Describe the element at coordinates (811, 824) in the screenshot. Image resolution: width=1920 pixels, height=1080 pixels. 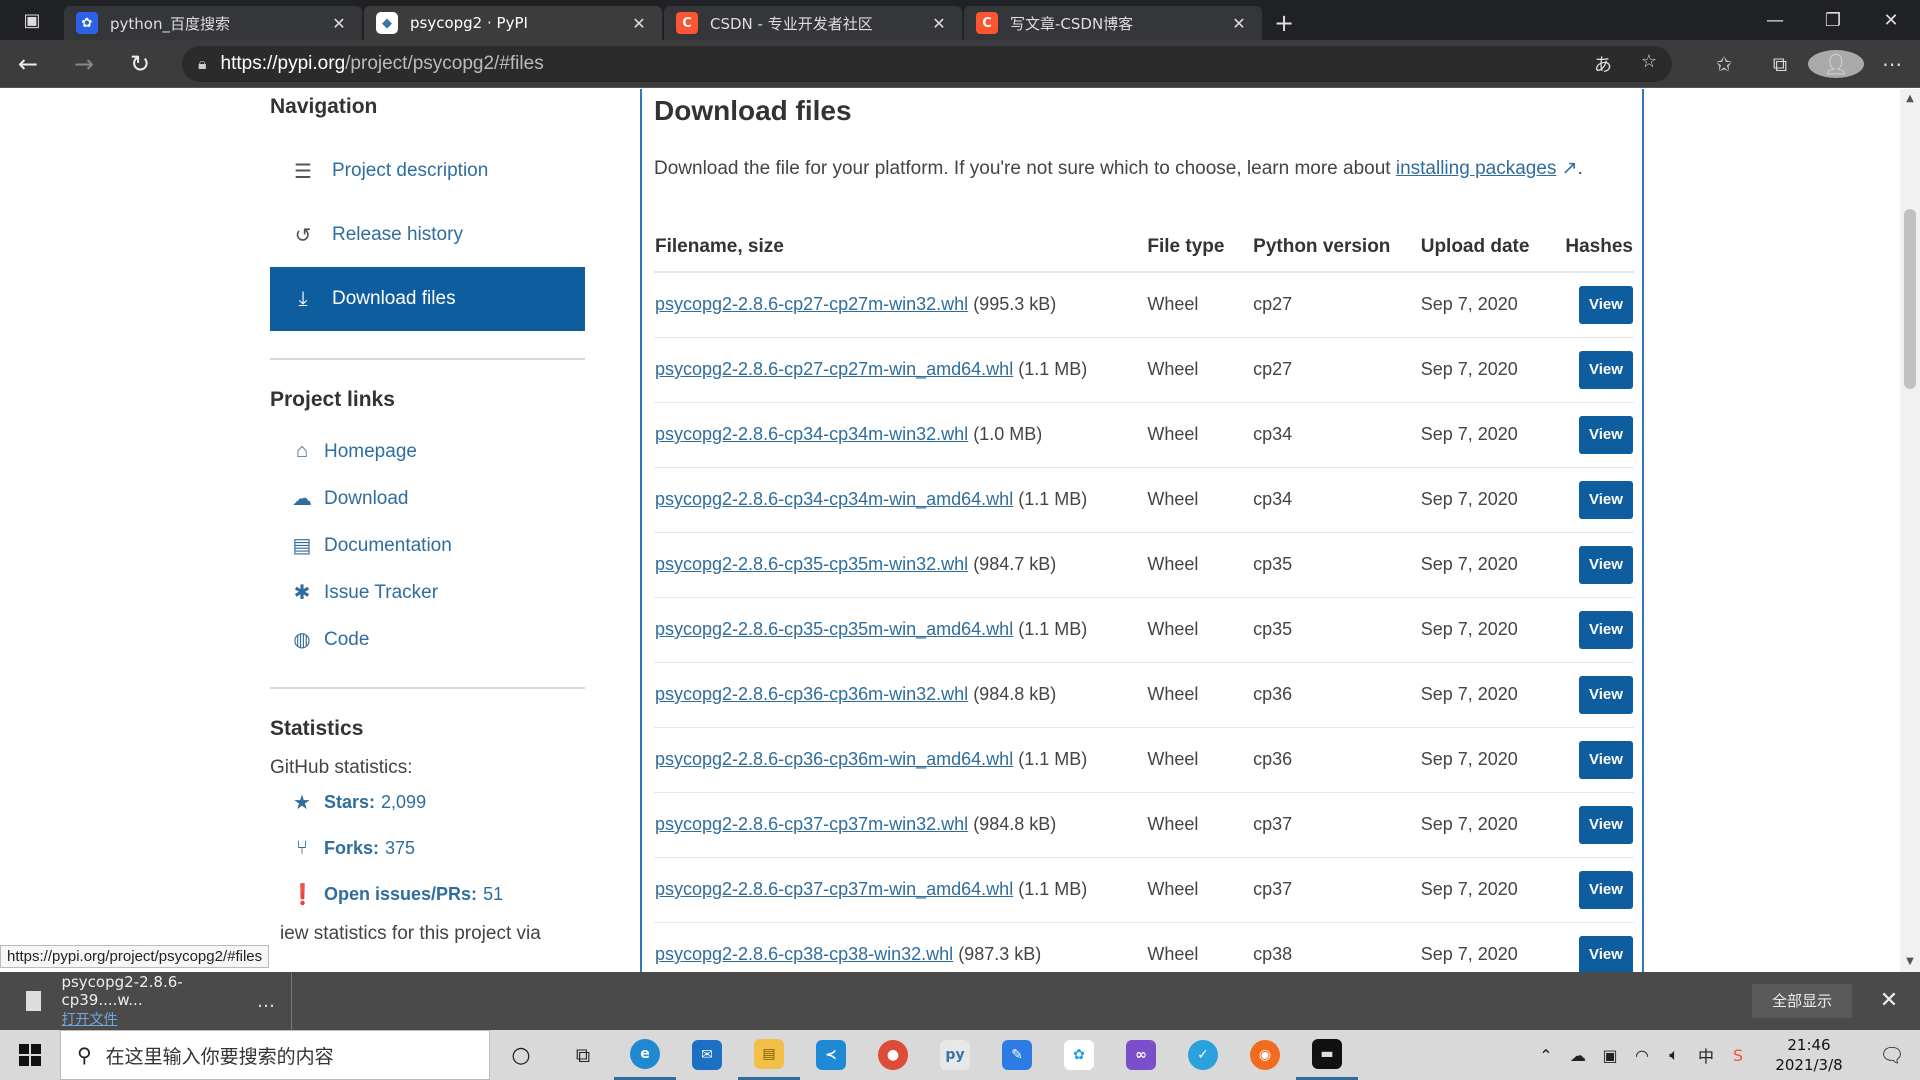
I see `file-download-link: psycopg2-2.8.6-cp37-cp37m-win32.whl` at that location.